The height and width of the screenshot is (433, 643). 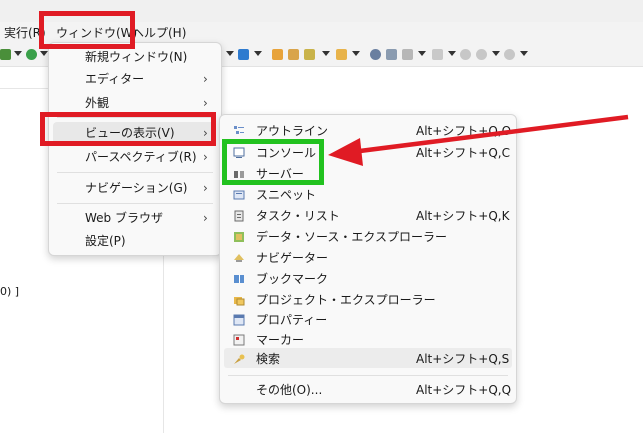 What do you see at coordinates (478, 140) in the screenshot?
I see `red-arrow-icon` at bounding box center [478, 140].